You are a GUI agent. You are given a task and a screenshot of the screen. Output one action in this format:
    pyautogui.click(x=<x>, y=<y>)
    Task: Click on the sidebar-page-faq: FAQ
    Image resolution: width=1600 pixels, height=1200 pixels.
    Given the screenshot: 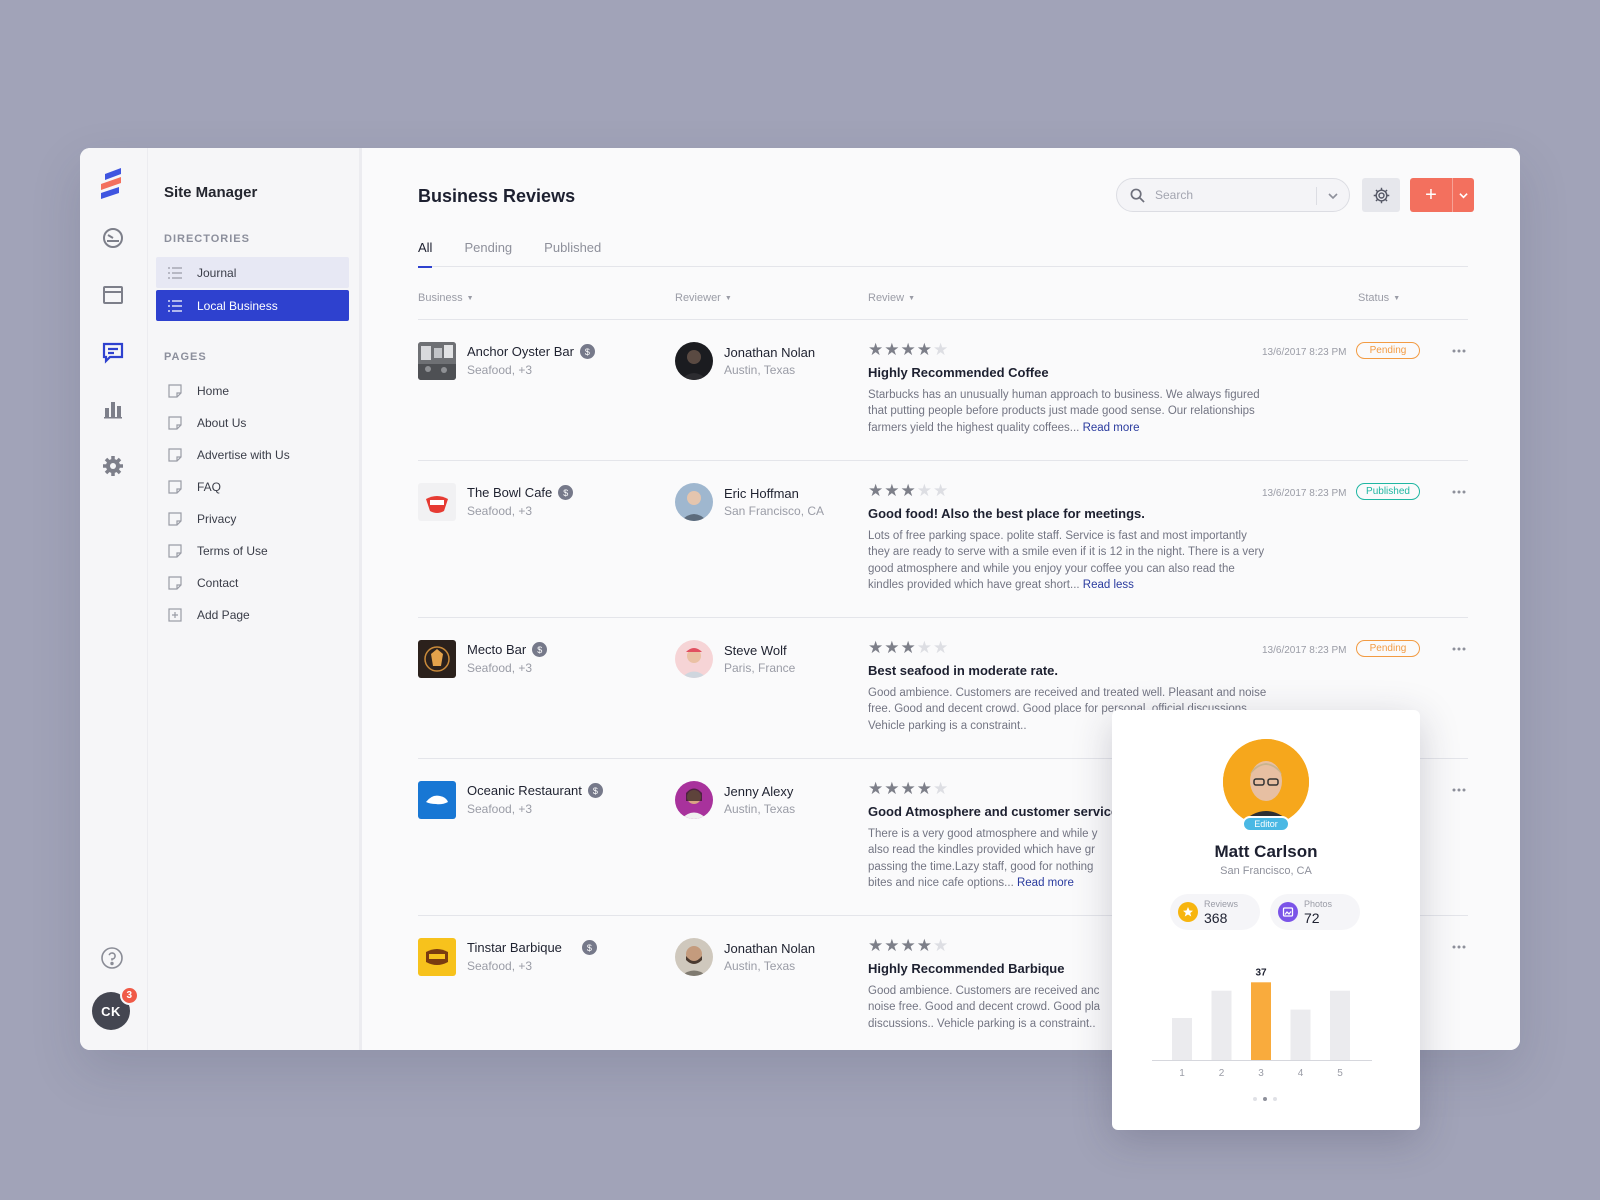 What is the action you would take?
    pyautogui.click(x=252, y=487)
    